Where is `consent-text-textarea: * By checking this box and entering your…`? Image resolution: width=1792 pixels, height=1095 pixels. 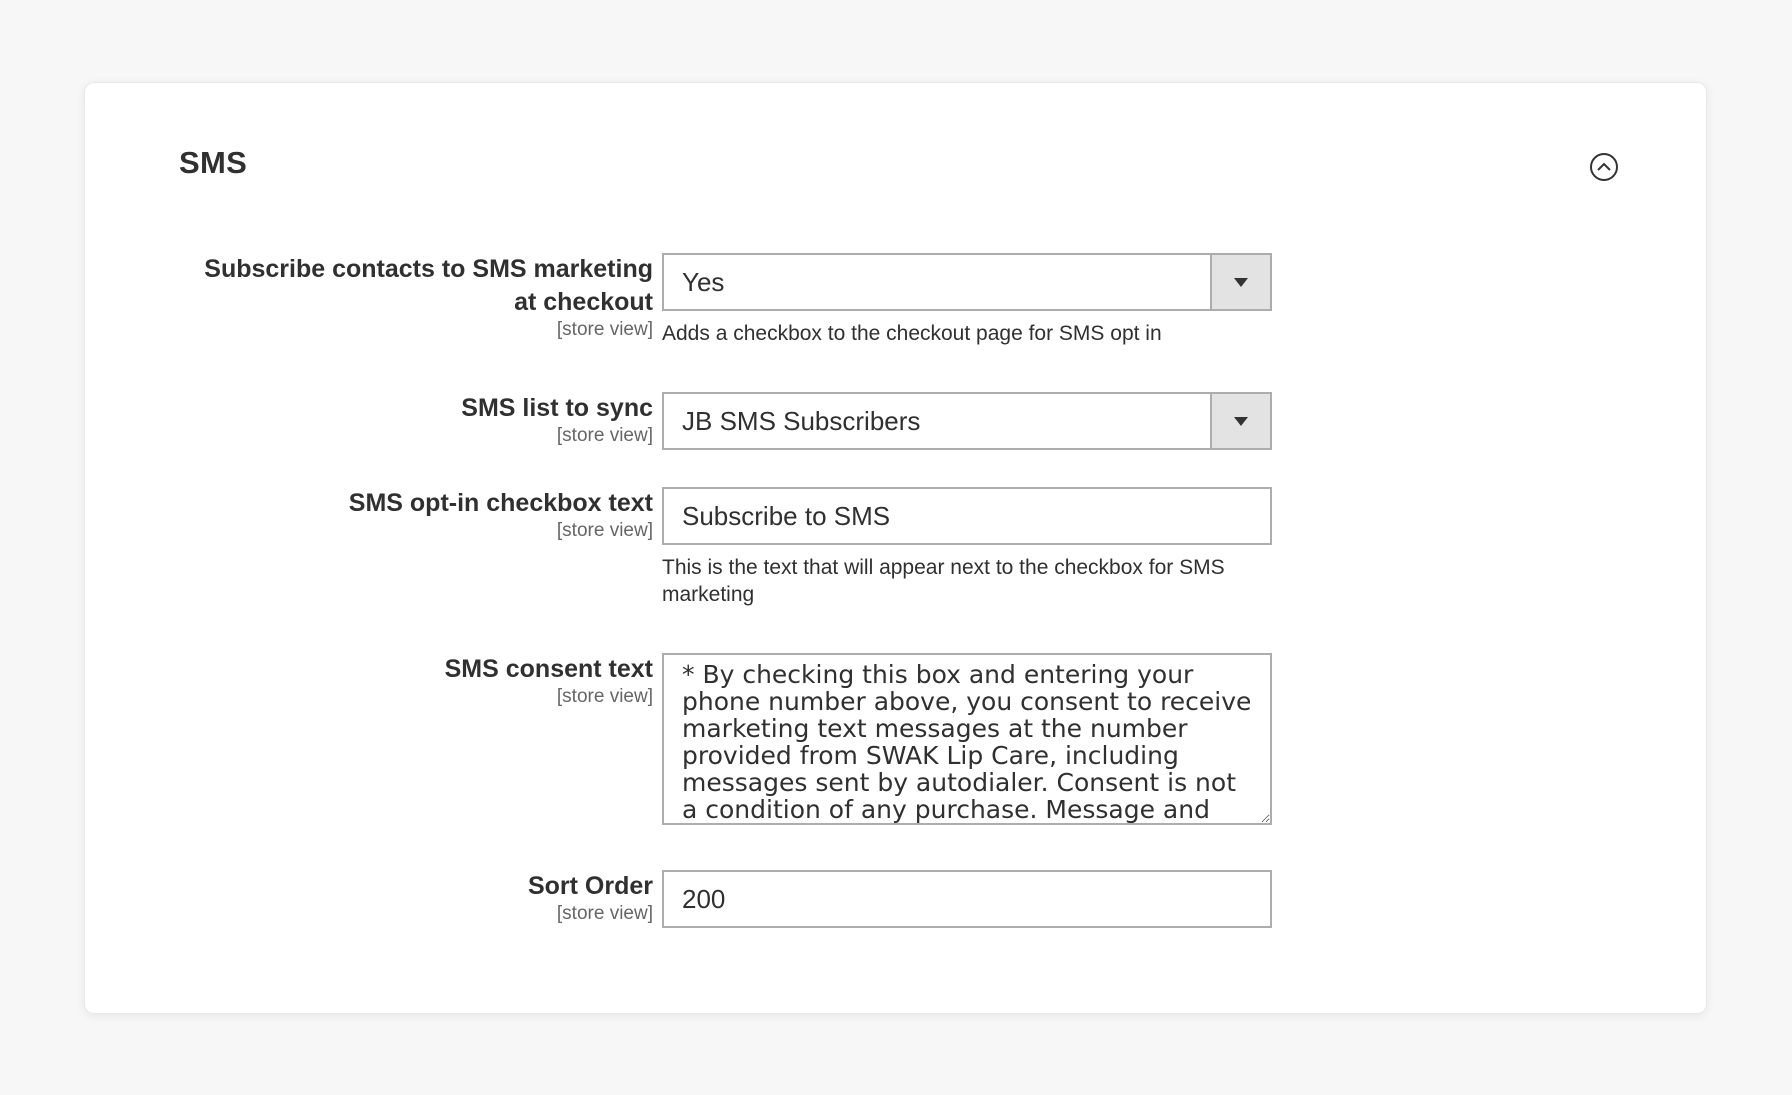 consent-text-textarea: * By checking this box and entering your… is located at coordinates (967, 739).